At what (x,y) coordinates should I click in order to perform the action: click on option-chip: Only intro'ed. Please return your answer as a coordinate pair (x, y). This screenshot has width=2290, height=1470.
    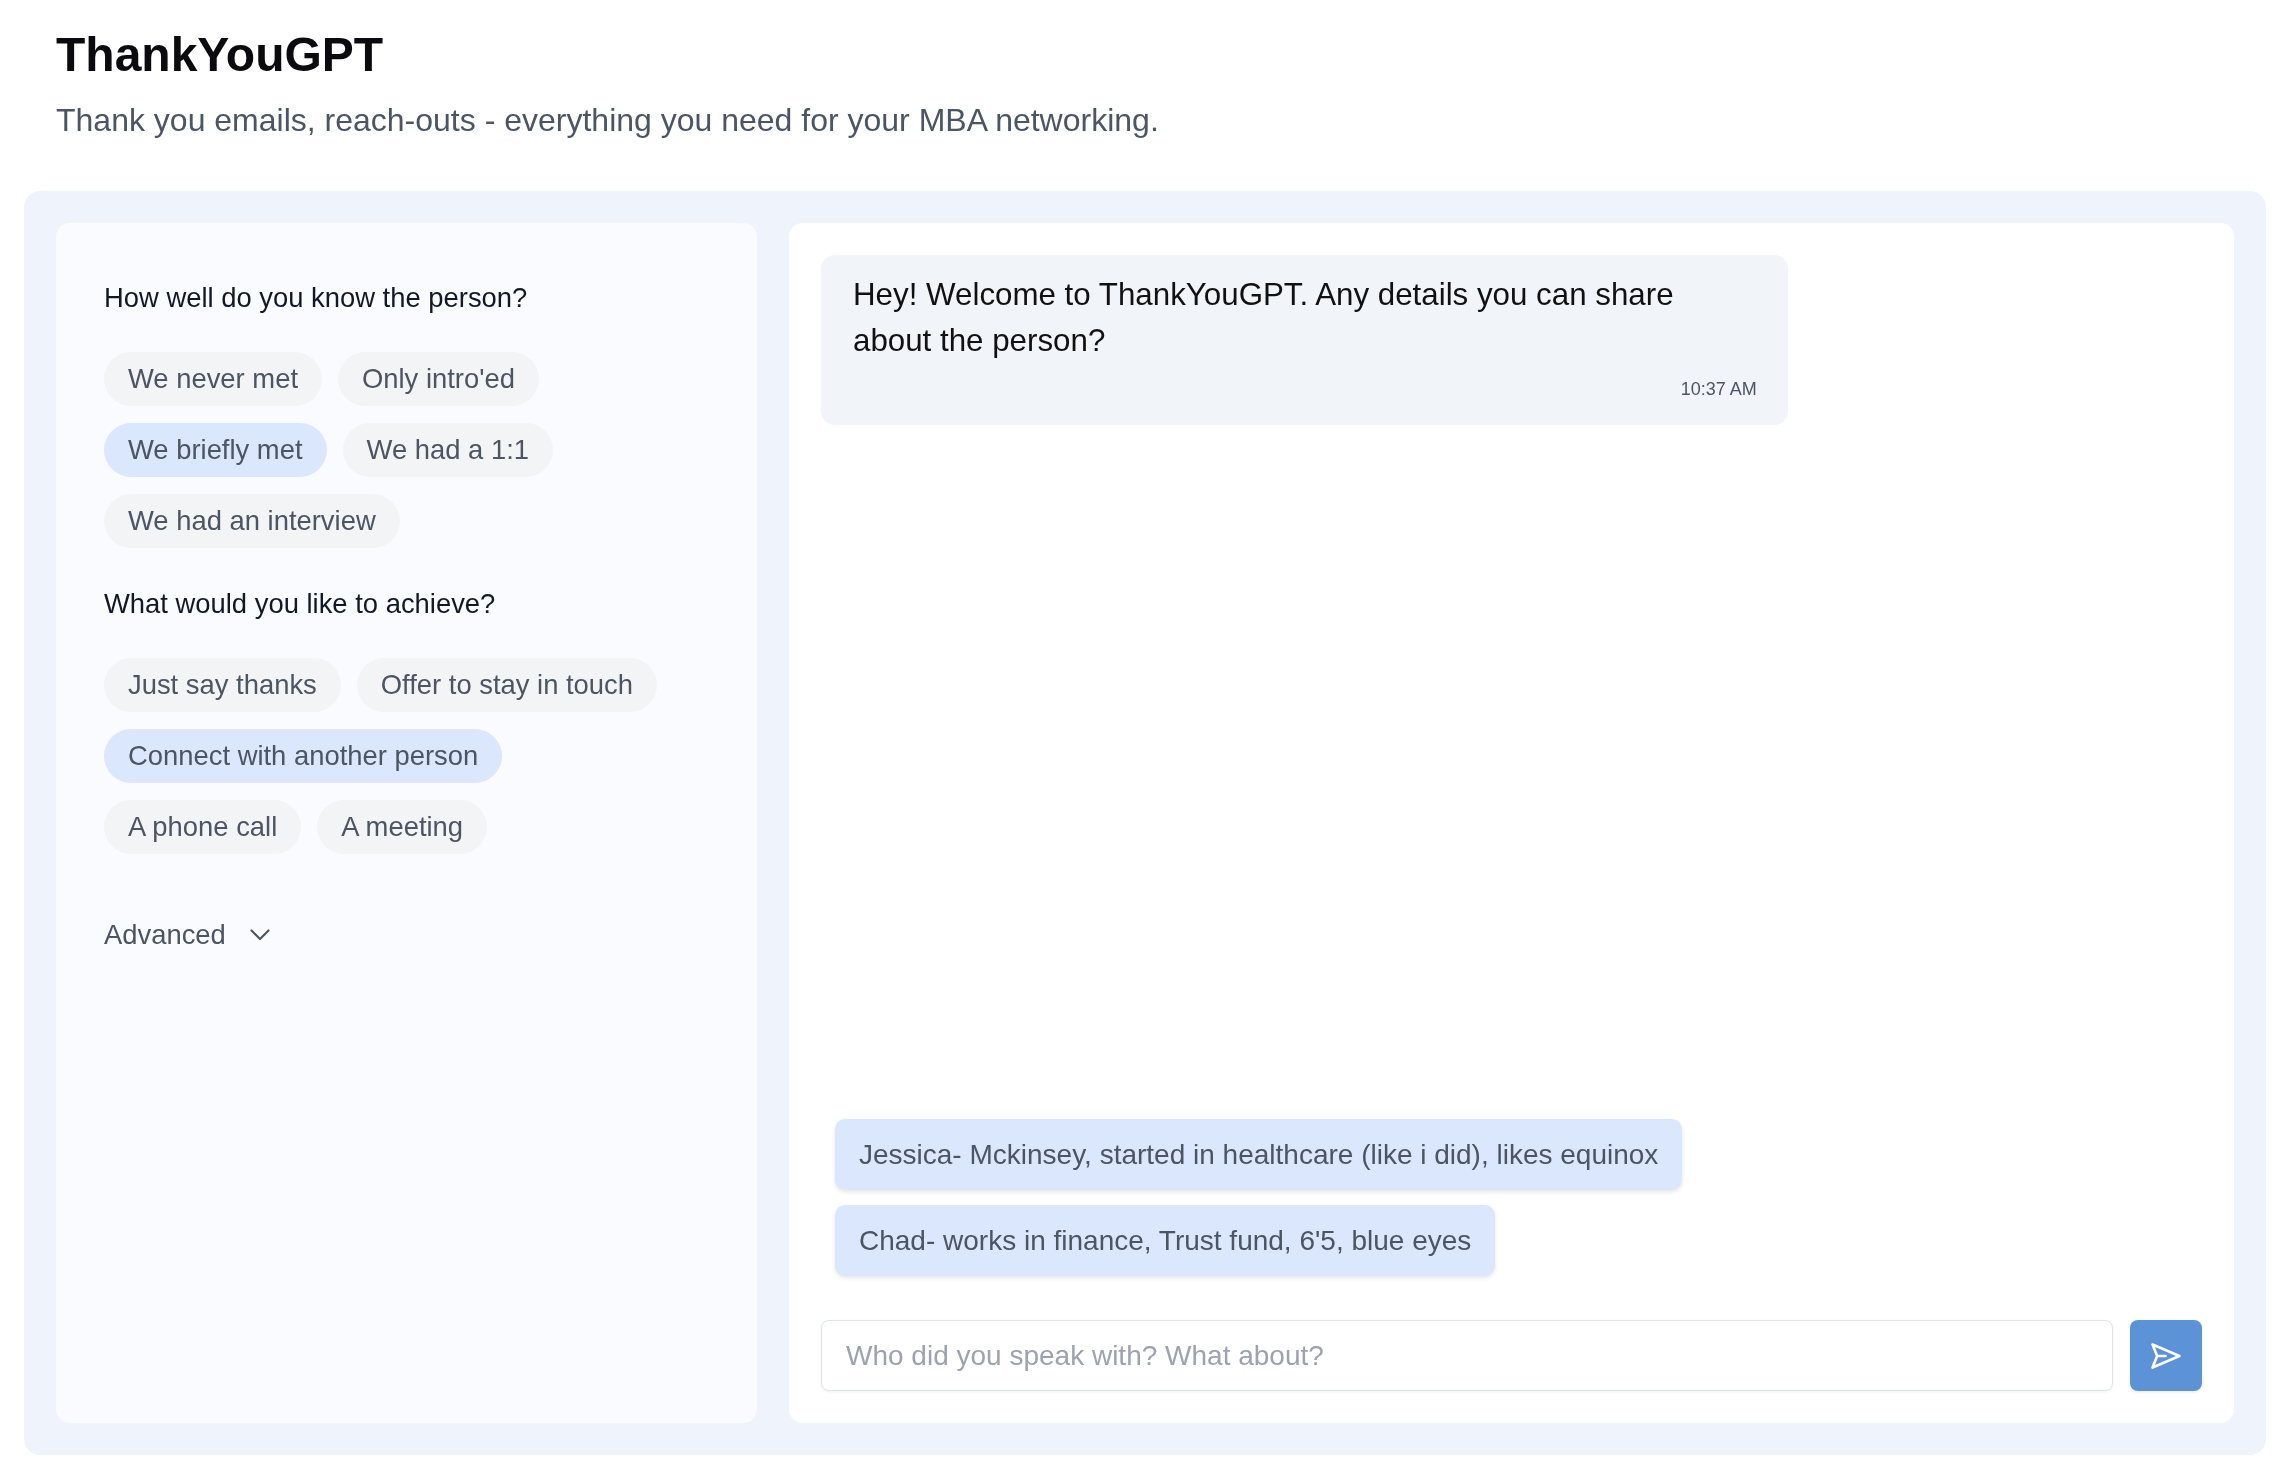
    Looking at the image, I should click on (438, 379).